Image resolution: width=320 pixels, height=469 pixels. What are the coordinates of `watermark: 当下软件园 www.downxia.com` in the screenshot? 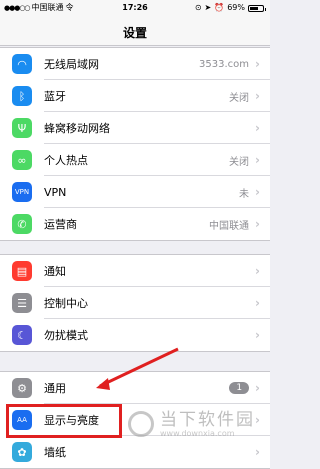 It's located at (198, 424).